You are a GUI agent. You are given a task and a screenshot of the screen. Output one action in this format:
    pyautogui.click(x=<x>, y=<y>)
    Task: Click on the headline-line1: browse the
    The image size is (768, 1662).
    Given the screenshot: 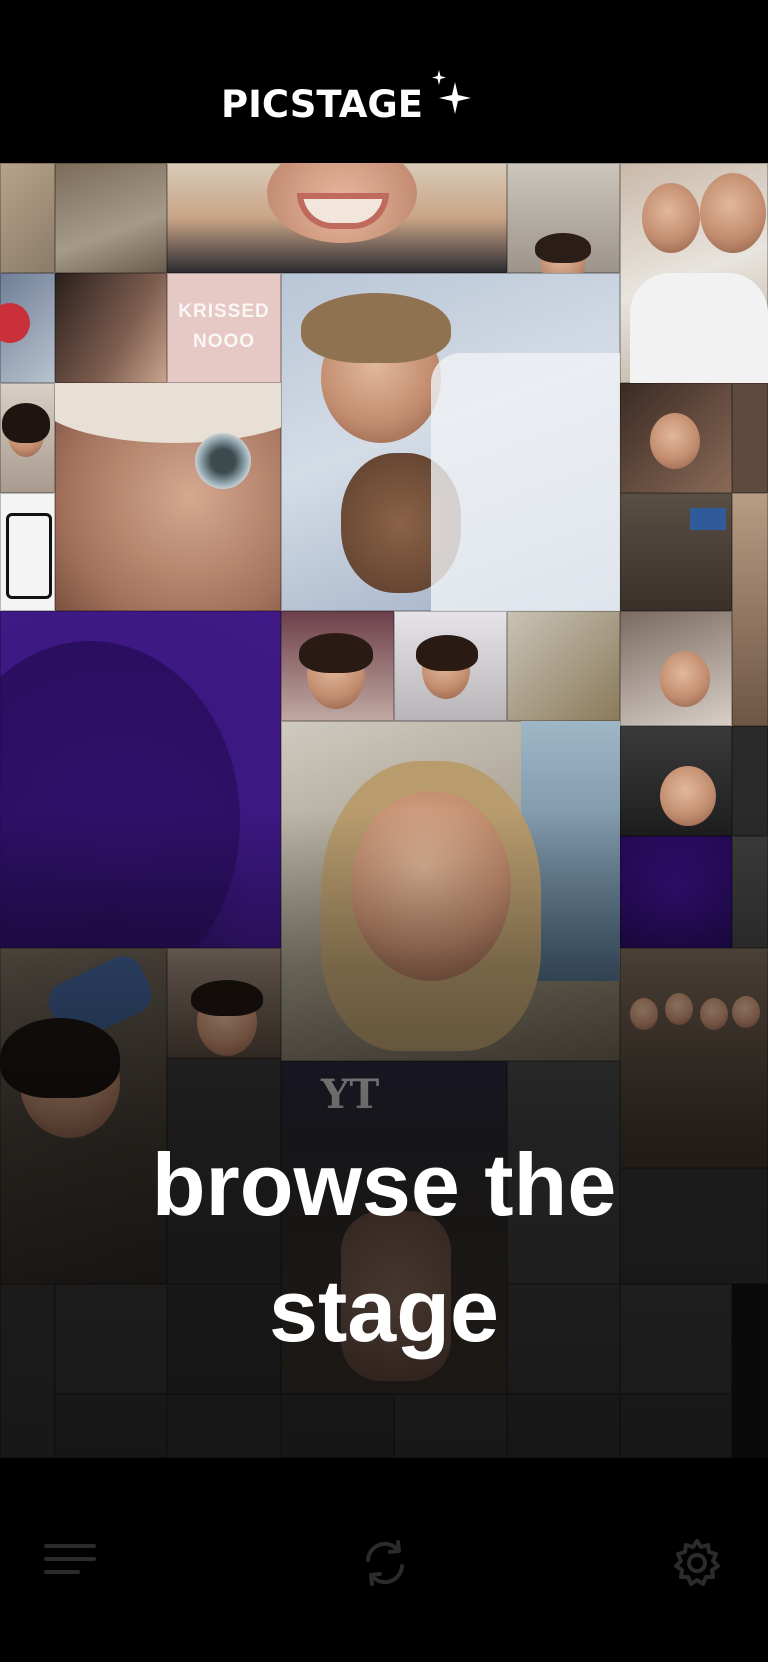 What is the action you would take?
    pyautogui.click(x=384, y=1184)
    